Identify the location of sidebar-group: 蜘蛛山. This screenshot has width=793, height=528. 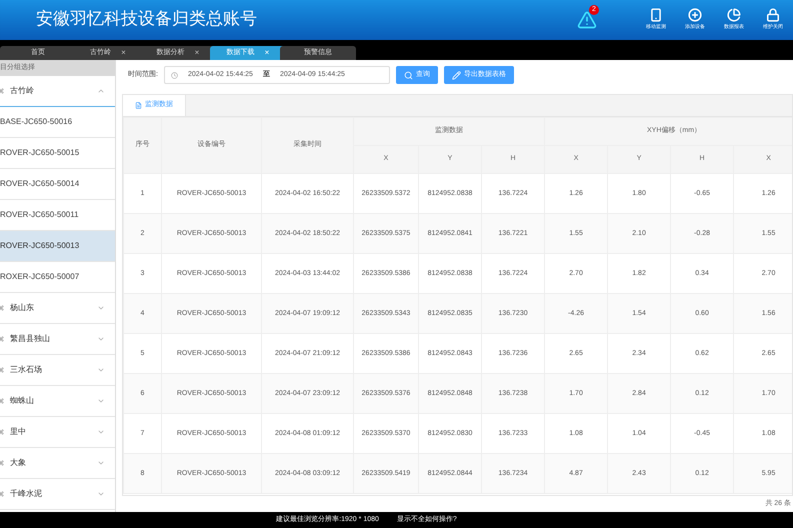
(57, 401).